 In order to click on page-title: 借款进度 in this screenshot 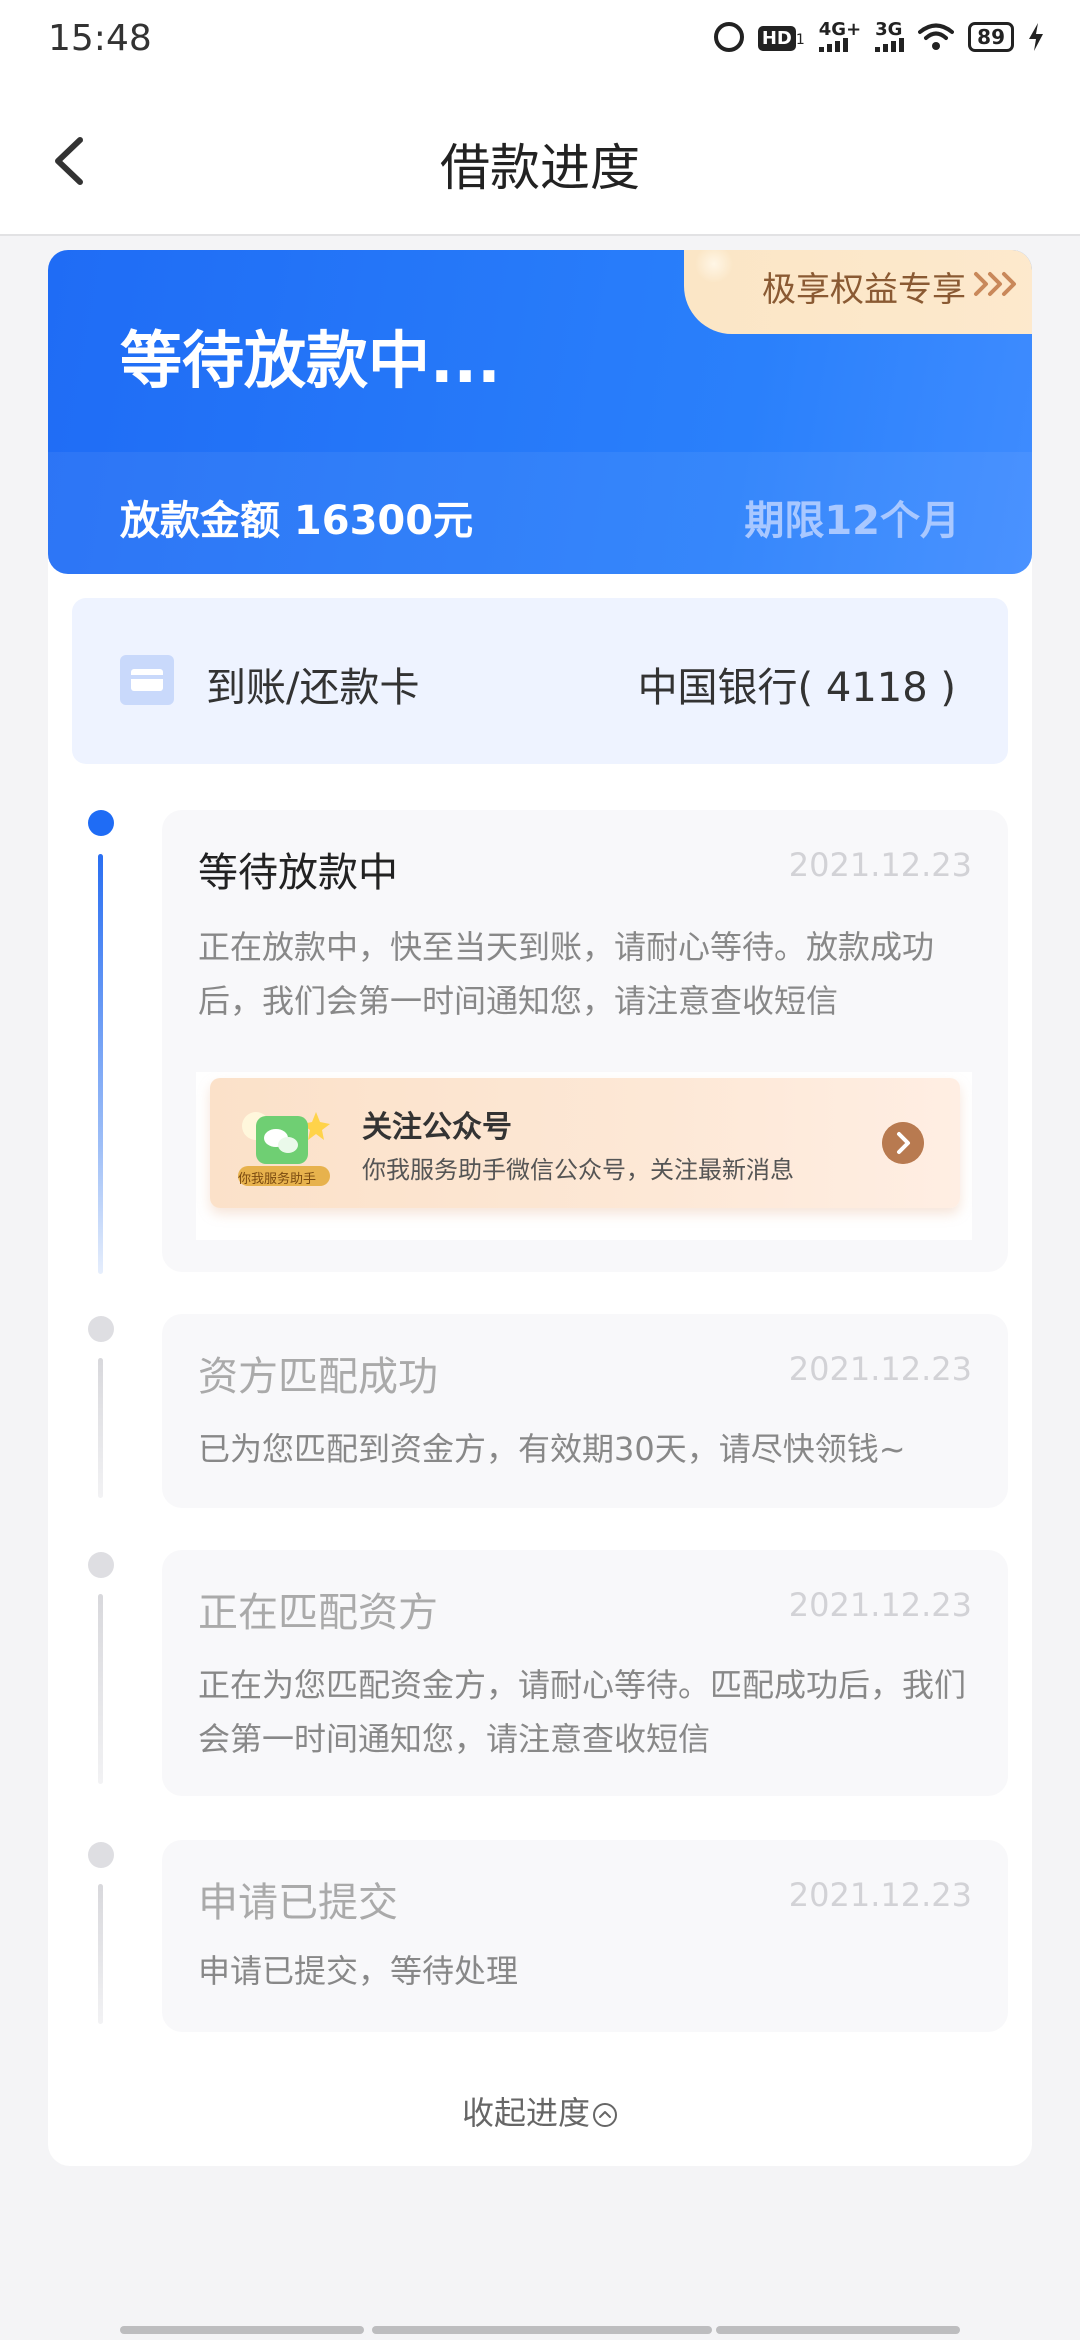, I will do `click(540, 168)`.